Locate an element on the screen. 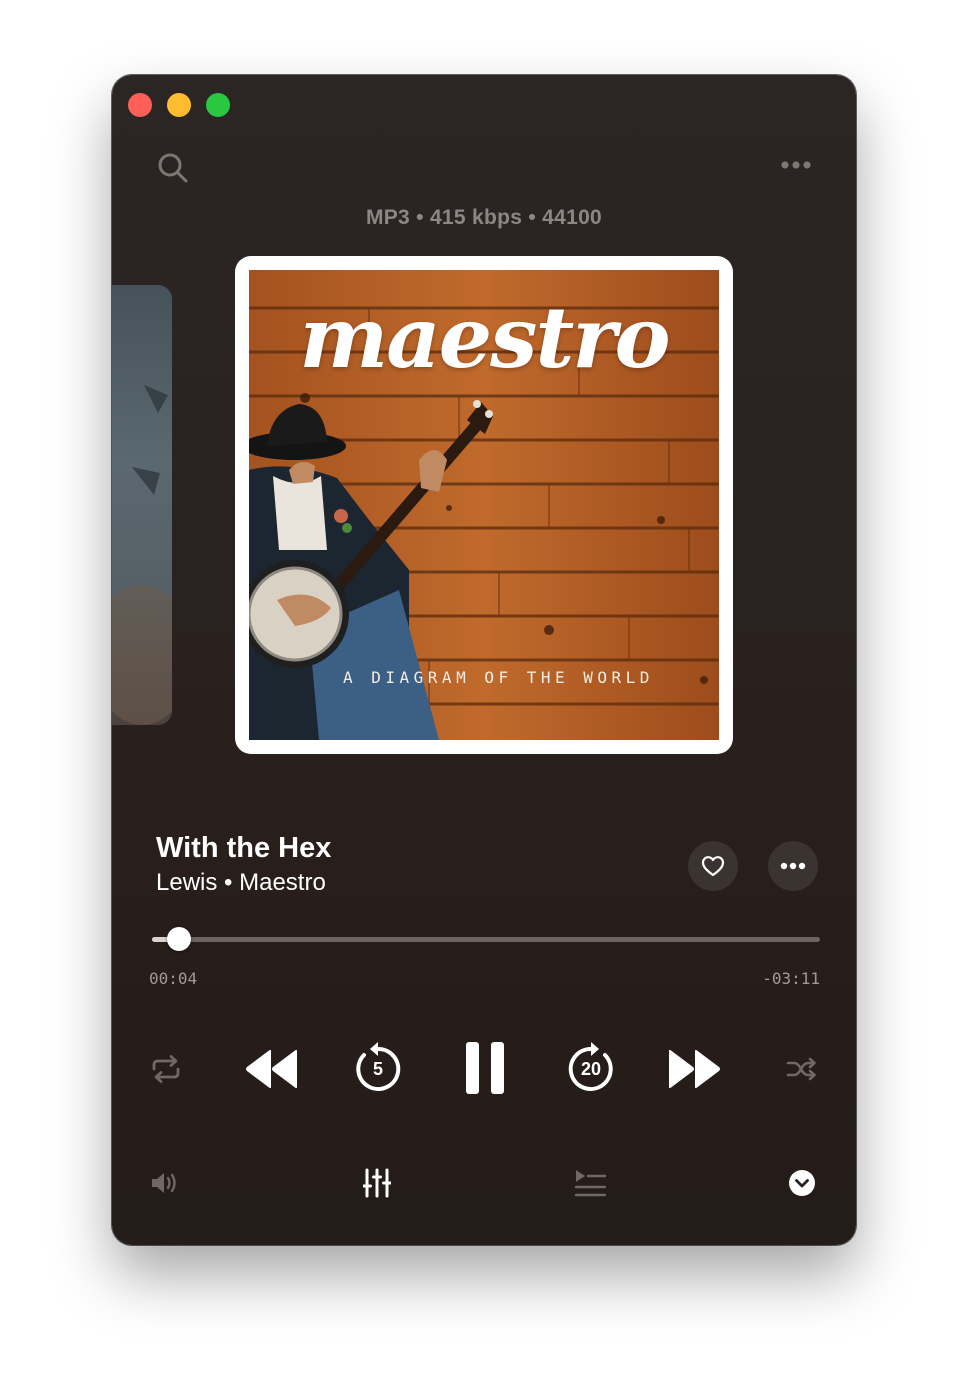  track-title: With the Hex is located at coordinates (244, 848).